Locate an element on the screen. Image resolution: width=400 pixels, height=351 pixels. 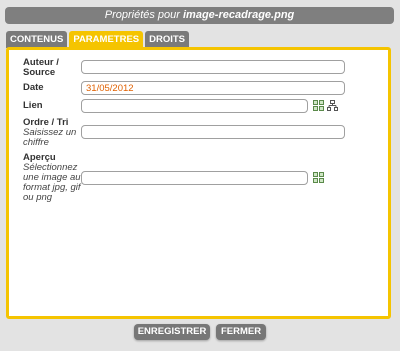
link-input is located at coordinates (194, 106).